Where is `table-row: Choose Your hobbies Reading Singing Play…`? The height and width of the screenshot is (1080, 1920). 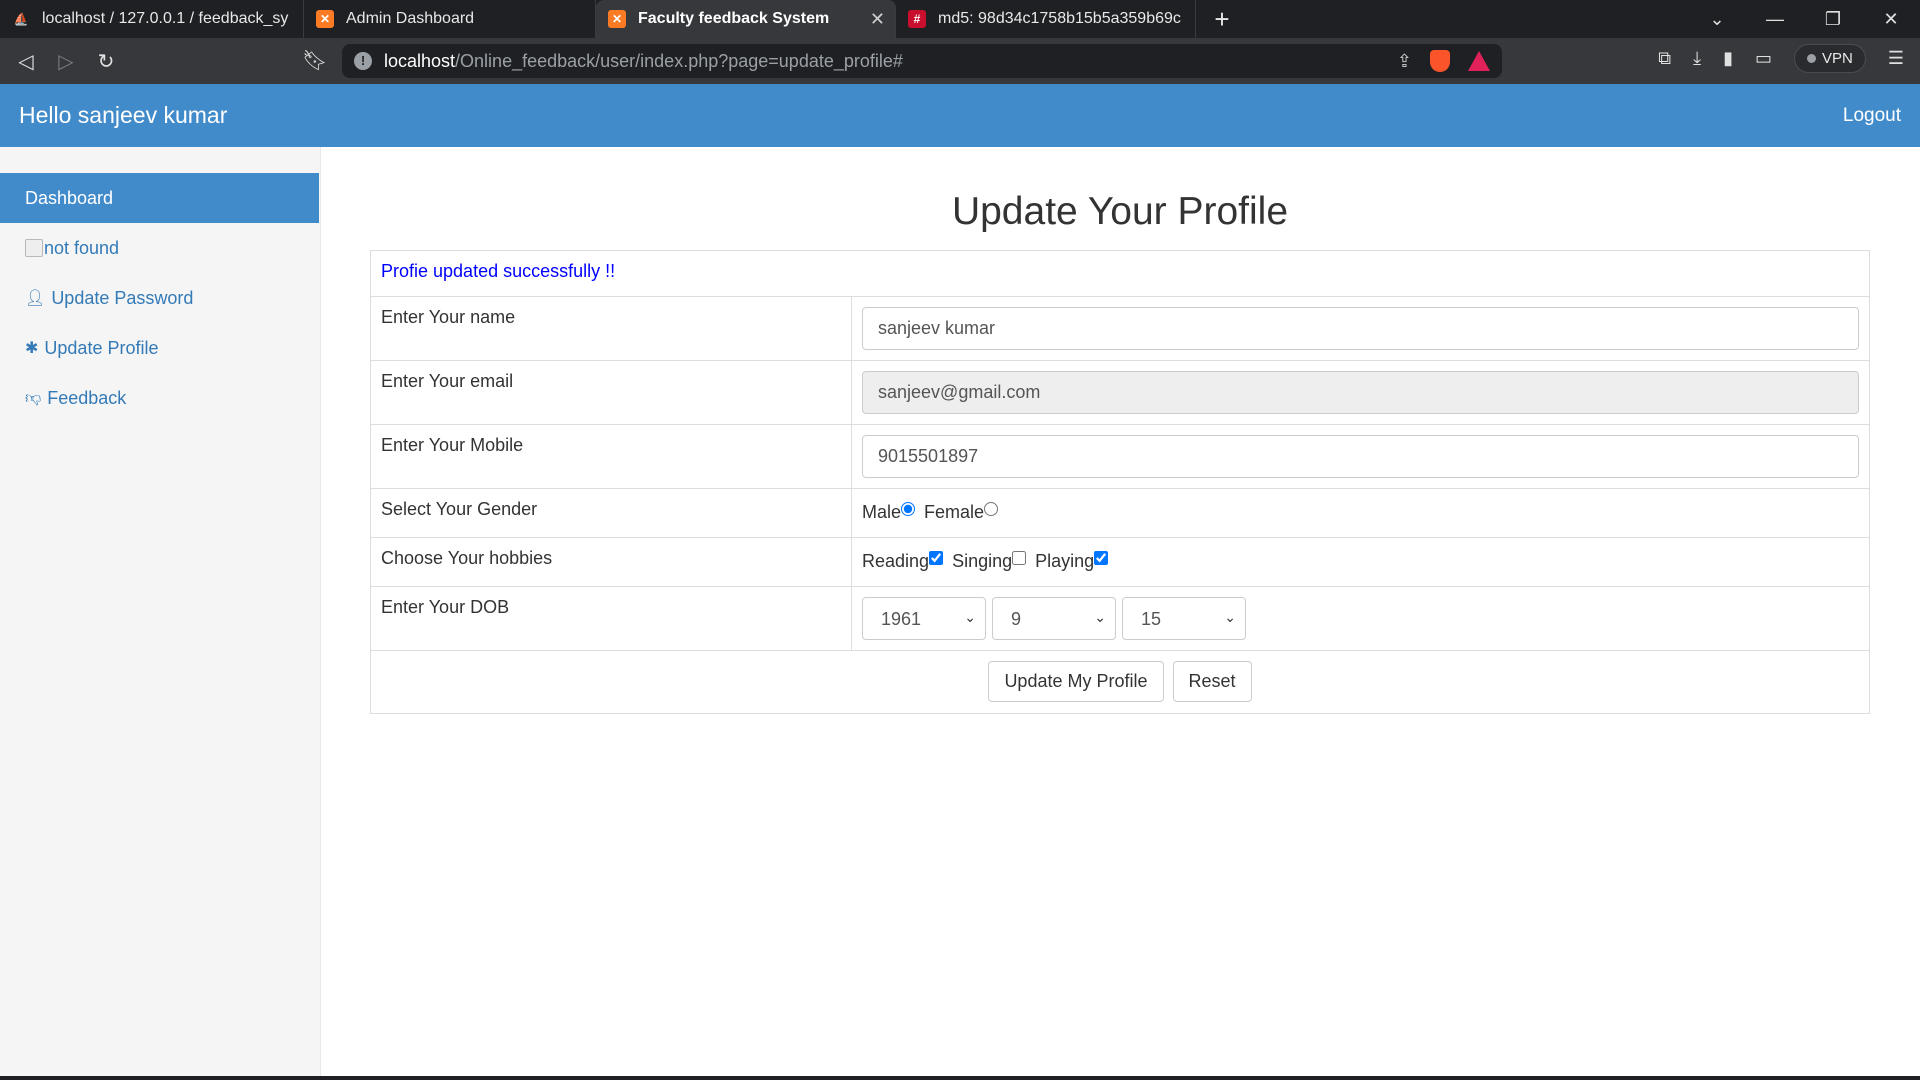 table-row: Choose Your hobbies Reading Singing Play… is located at coordinates (1120, 562).